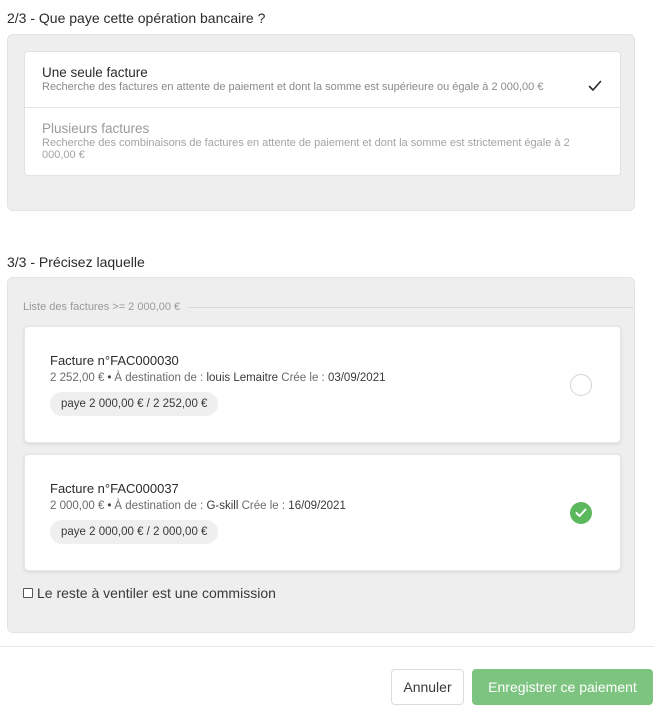 The width and height of the screenshot is (654, 712). I want to click on invoice-title: Facture n°FAC000030, so click(114, 360).